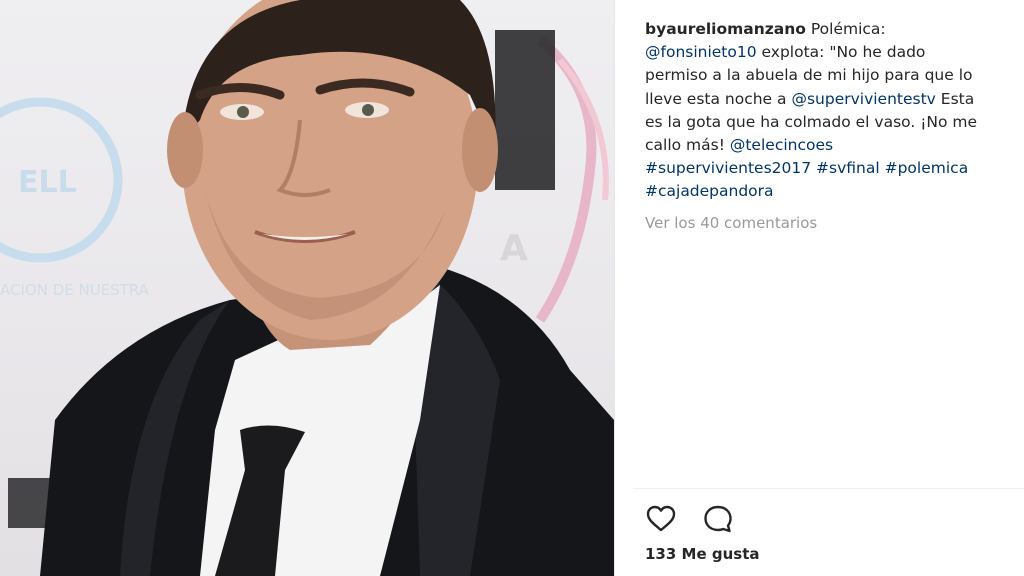  I want to click on post-actions, so click(699, 519).